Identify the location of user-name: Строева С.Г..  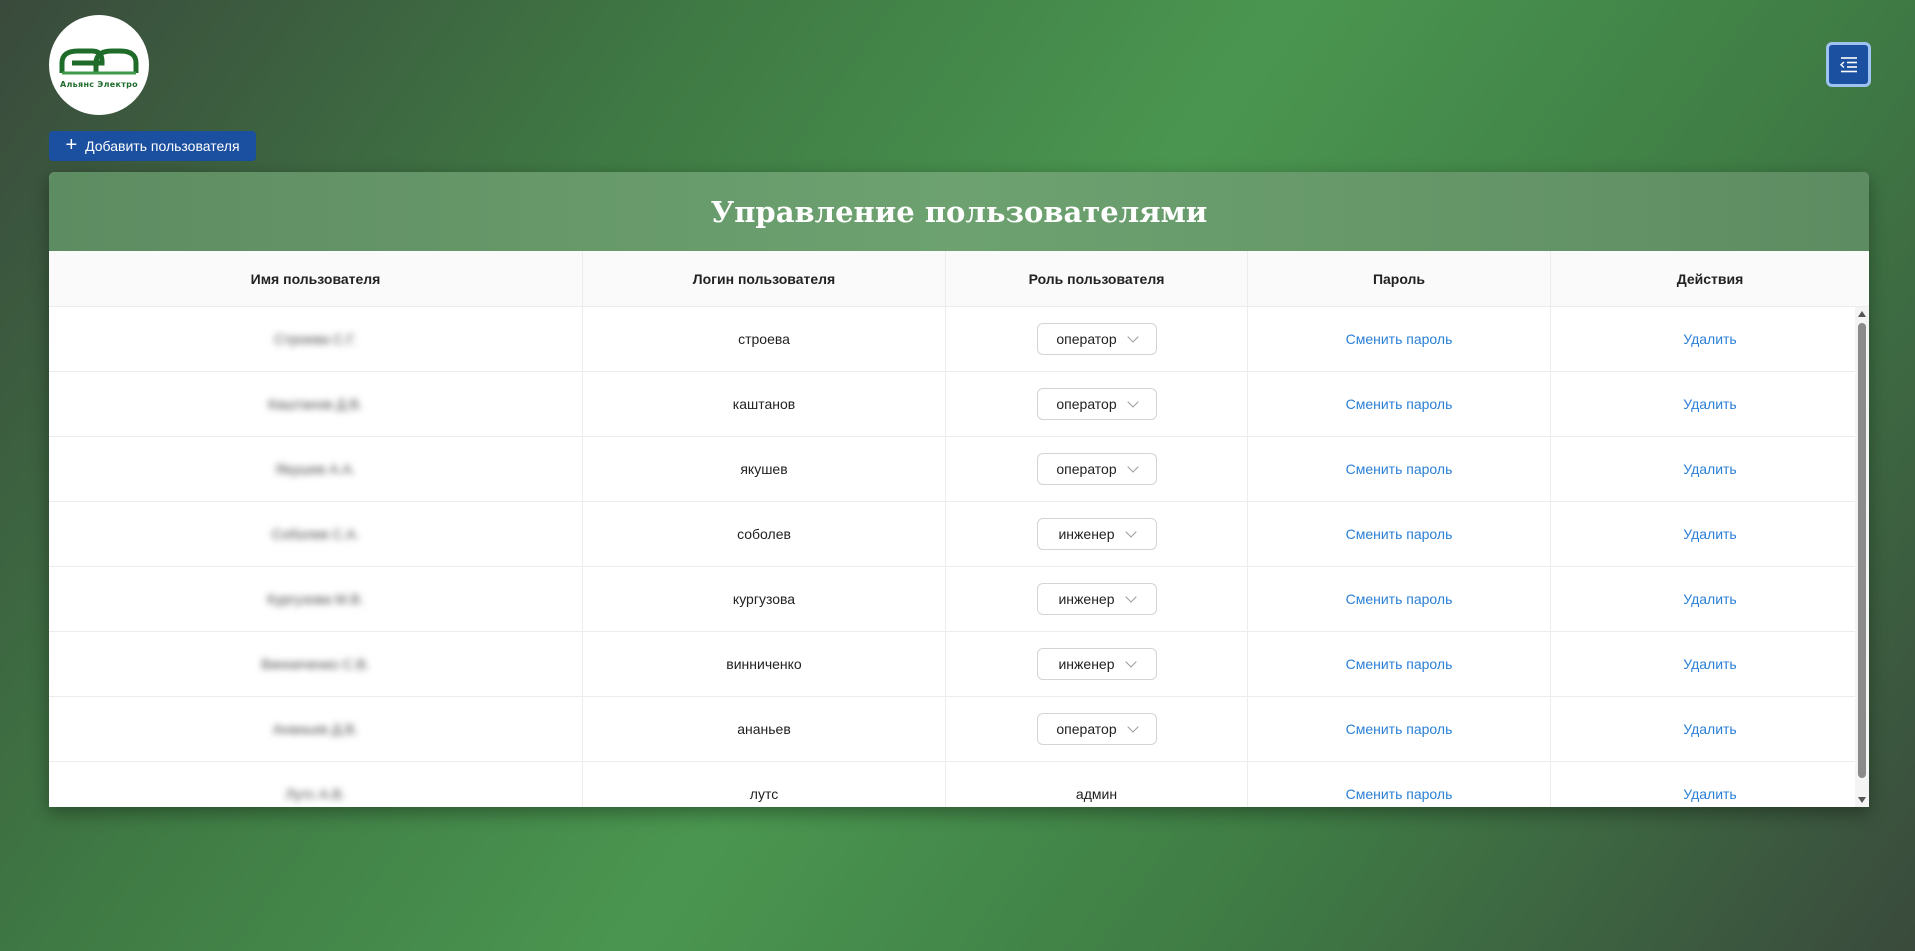
(315, 339).